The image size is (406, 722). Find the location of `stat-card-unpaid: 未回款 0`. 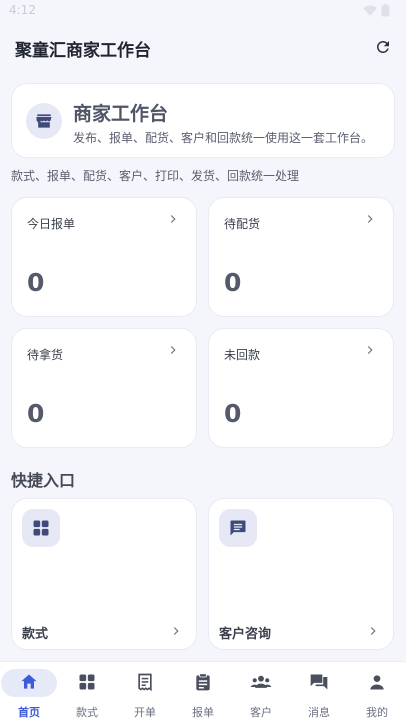

stat-card-unpaid: 未回款 0 is located at coordinates (301, 388).